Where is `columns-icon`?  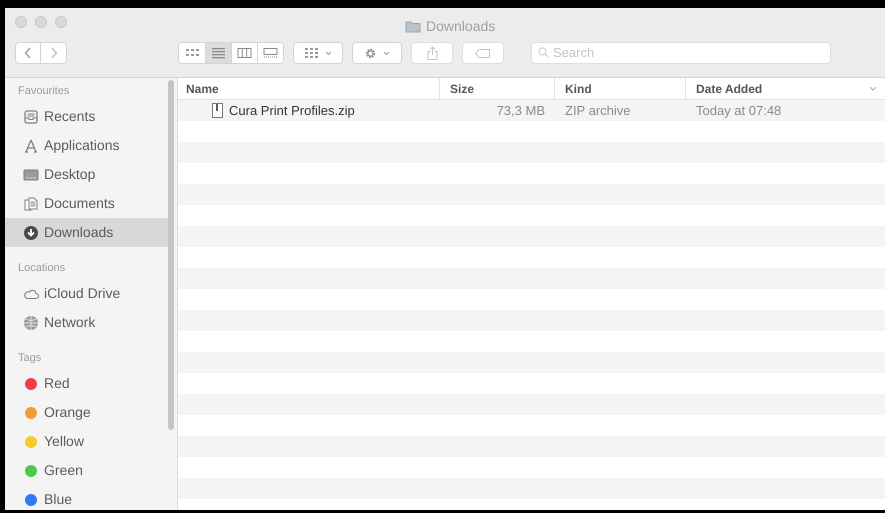 columns-icon is located at coordinates (244, 53).